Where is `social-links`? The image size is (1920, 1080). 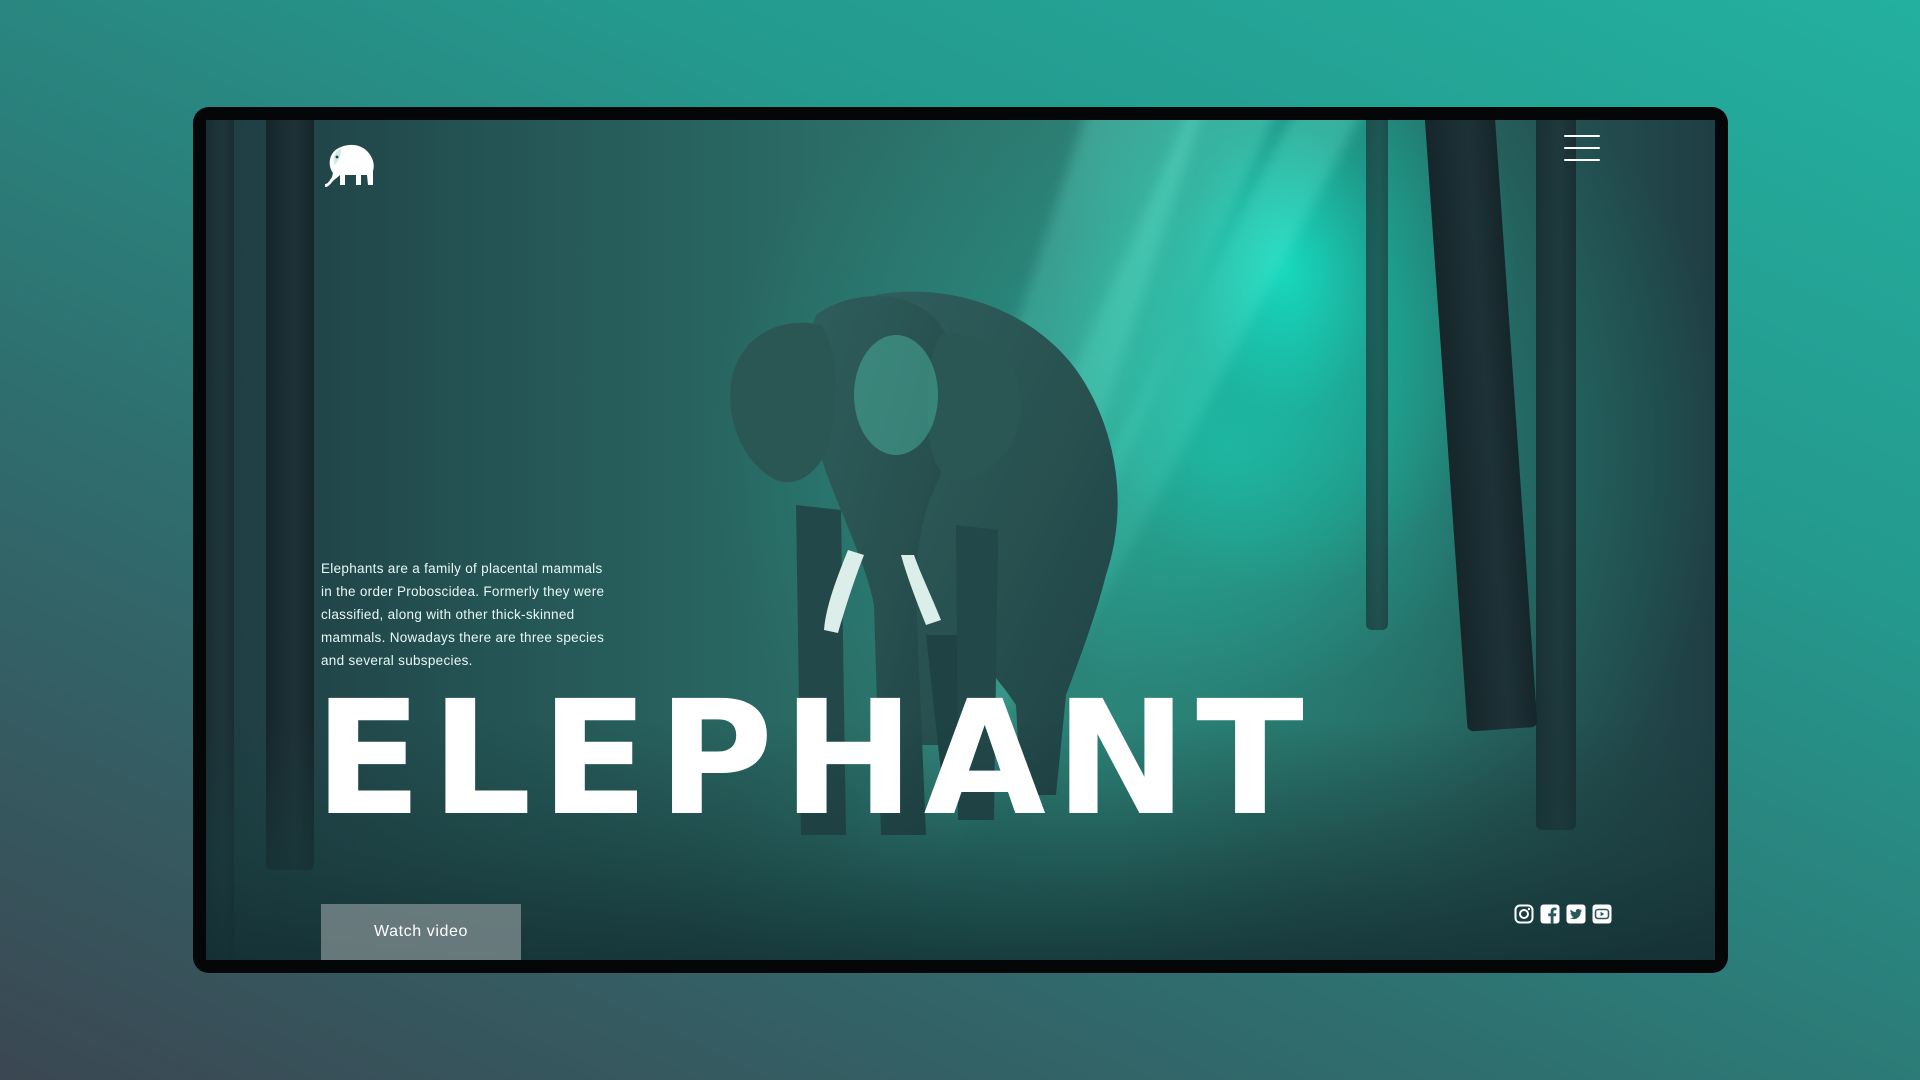
social-links is located at coordinates (1563, 914).